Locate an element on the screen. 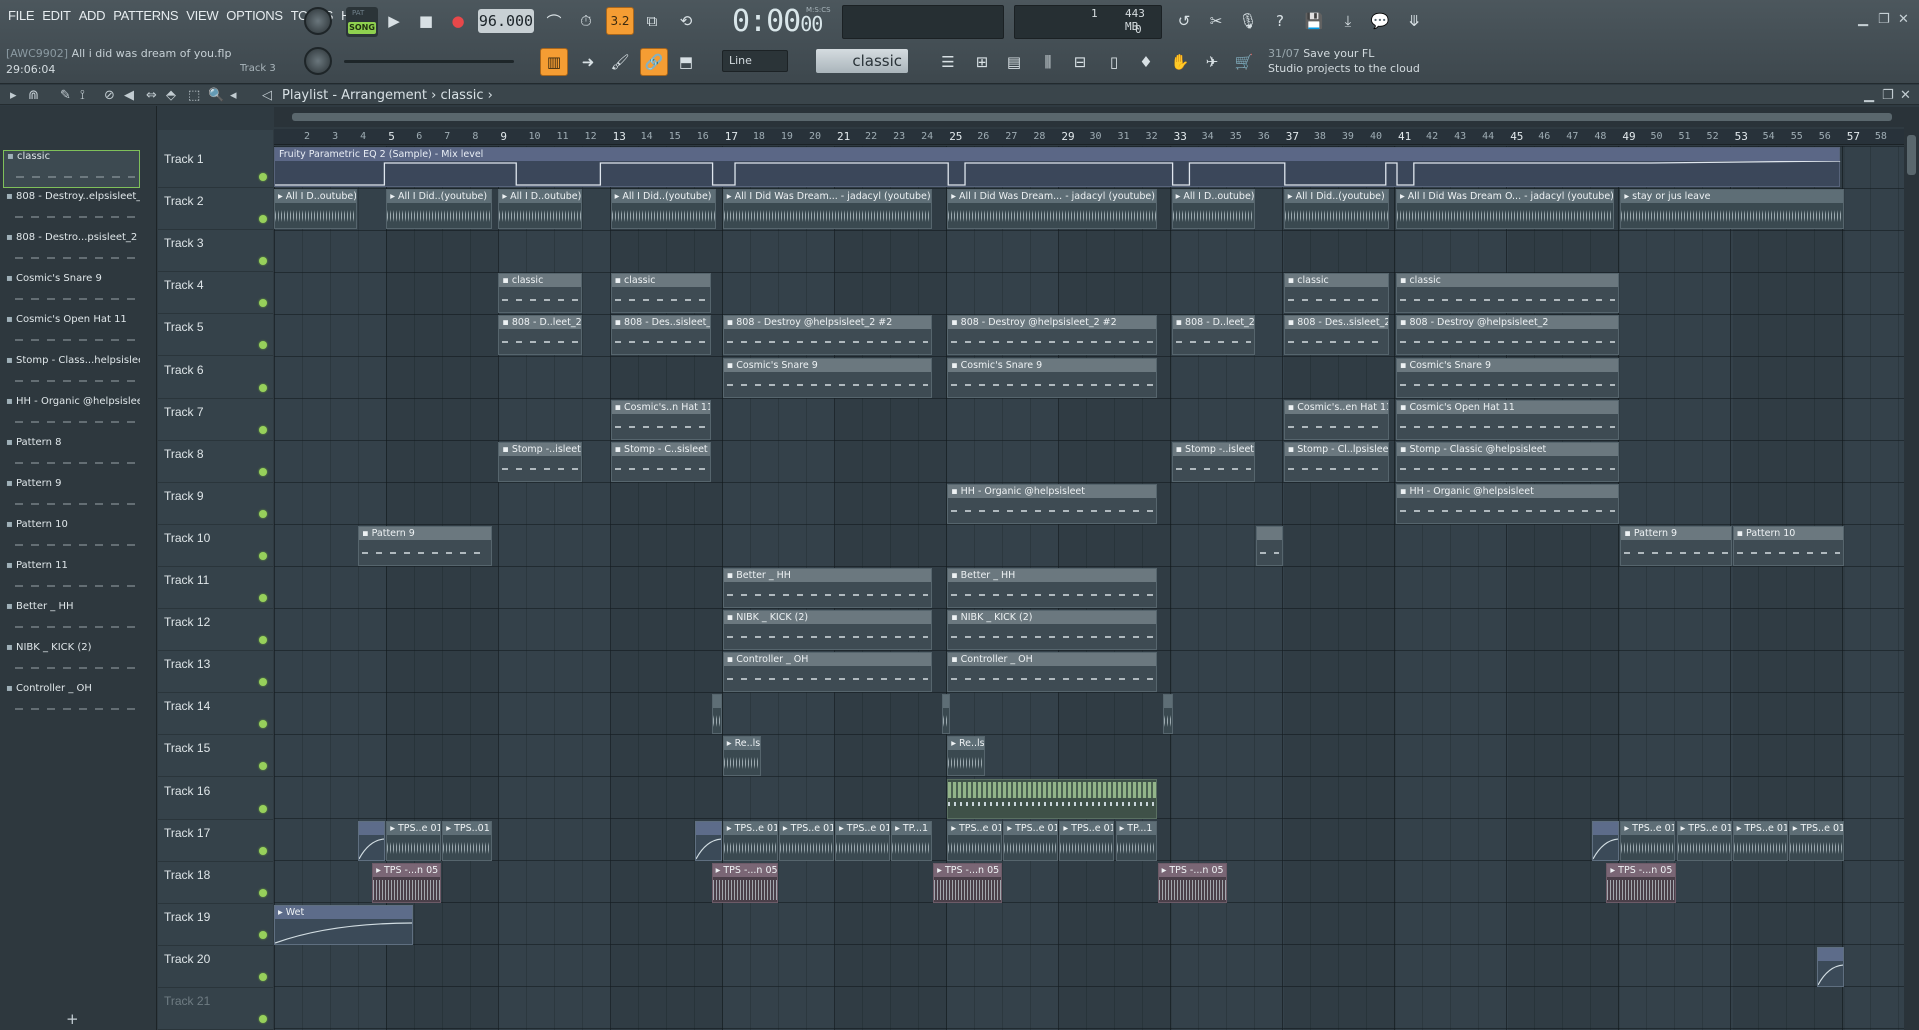 The width and height of the screenshot is (1919, 1030). slice-icon: ⬘ is located at coordinates (171, 95).